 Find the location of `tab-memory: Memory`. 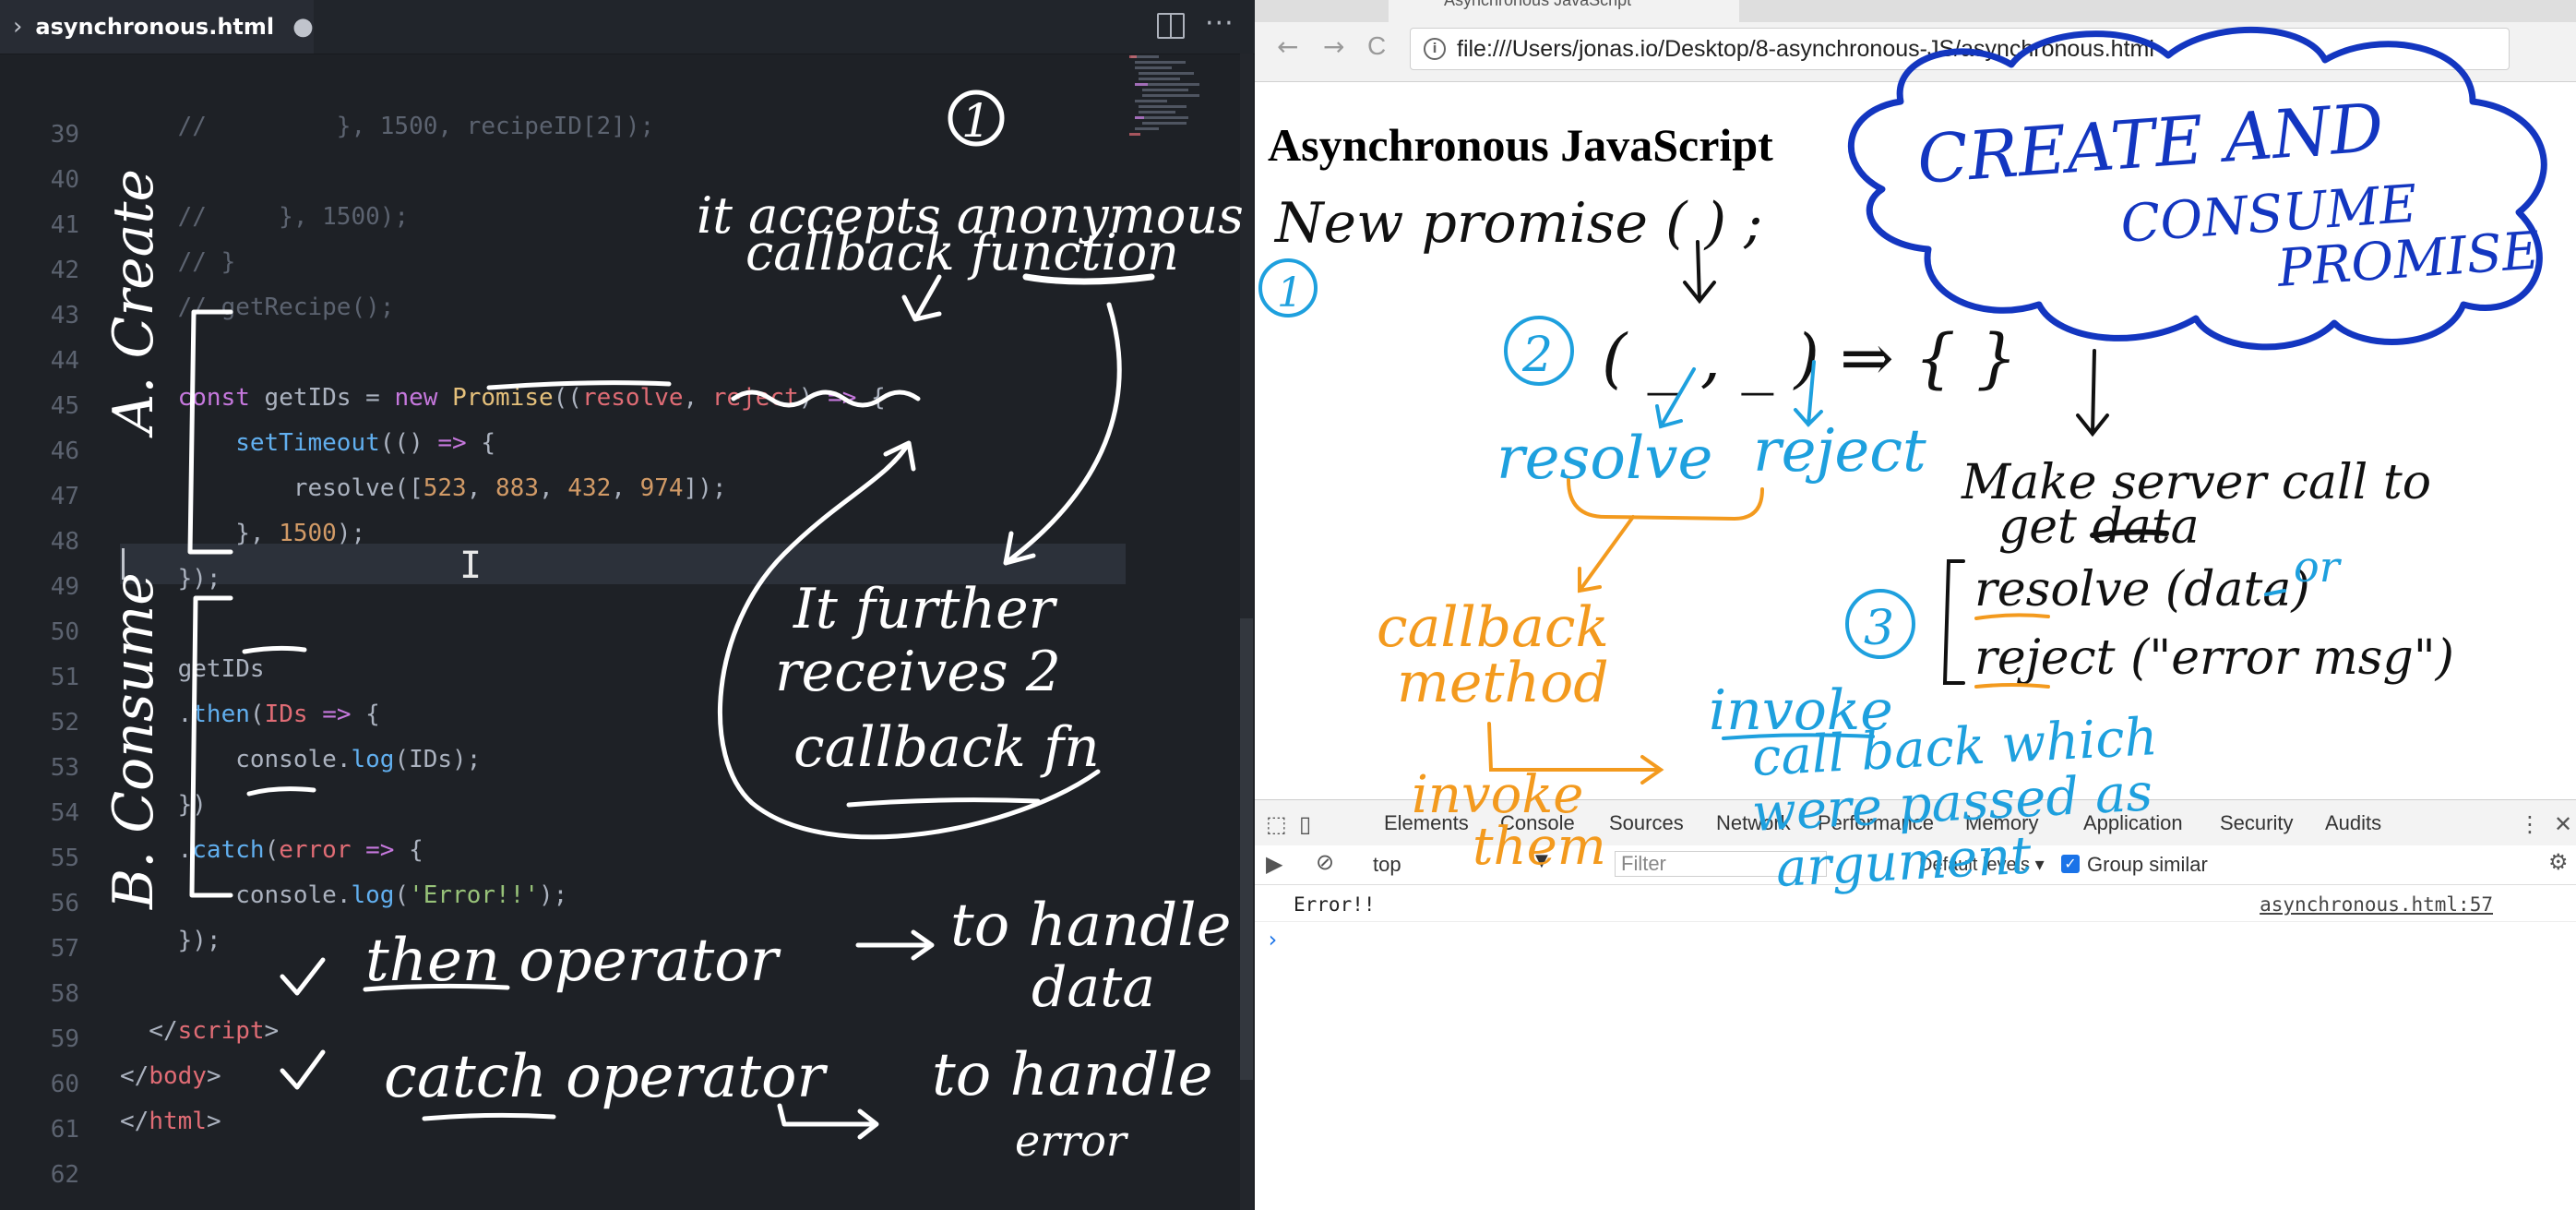

tab-memory: Memory is located at coordinates (2002, 823).